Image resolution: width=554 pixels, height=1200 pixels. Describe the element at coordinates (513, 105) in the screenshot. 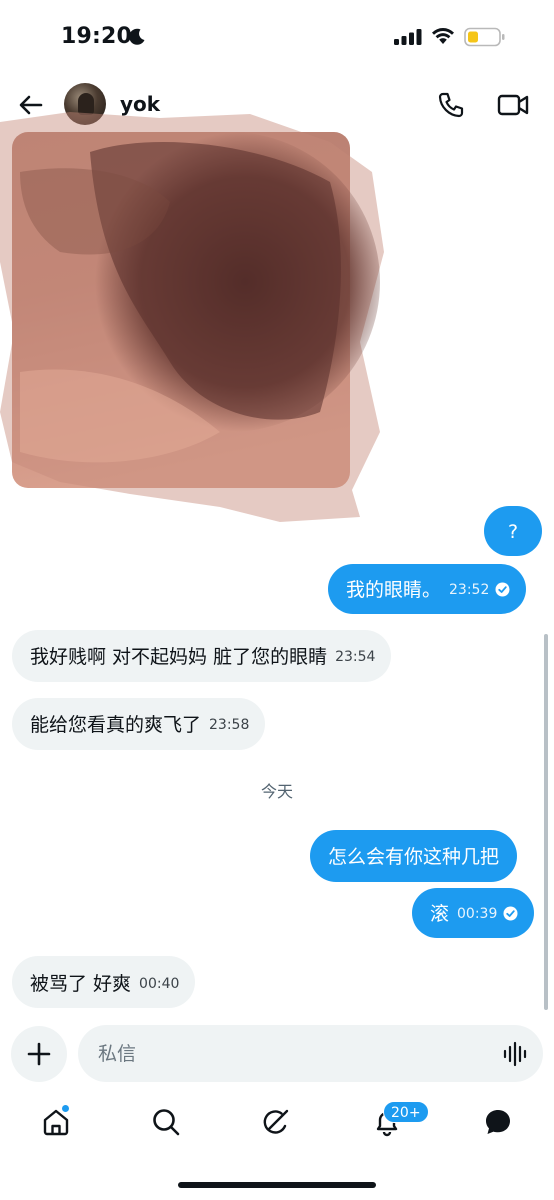

I see `video-camera-icon` at that location.